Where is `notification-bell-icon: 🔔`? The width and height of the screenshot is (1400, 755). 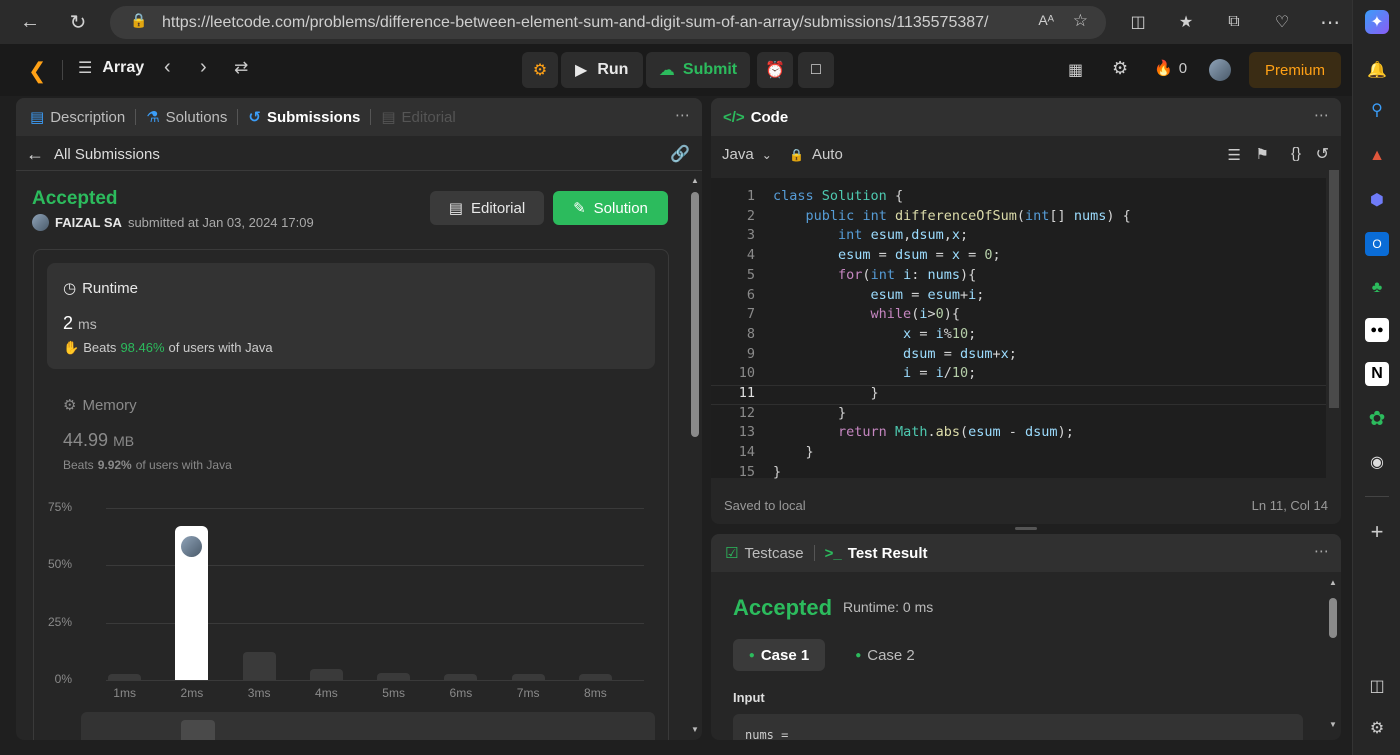
notification-bell-icon: 🔔 is located at coordinates (1377, 70).